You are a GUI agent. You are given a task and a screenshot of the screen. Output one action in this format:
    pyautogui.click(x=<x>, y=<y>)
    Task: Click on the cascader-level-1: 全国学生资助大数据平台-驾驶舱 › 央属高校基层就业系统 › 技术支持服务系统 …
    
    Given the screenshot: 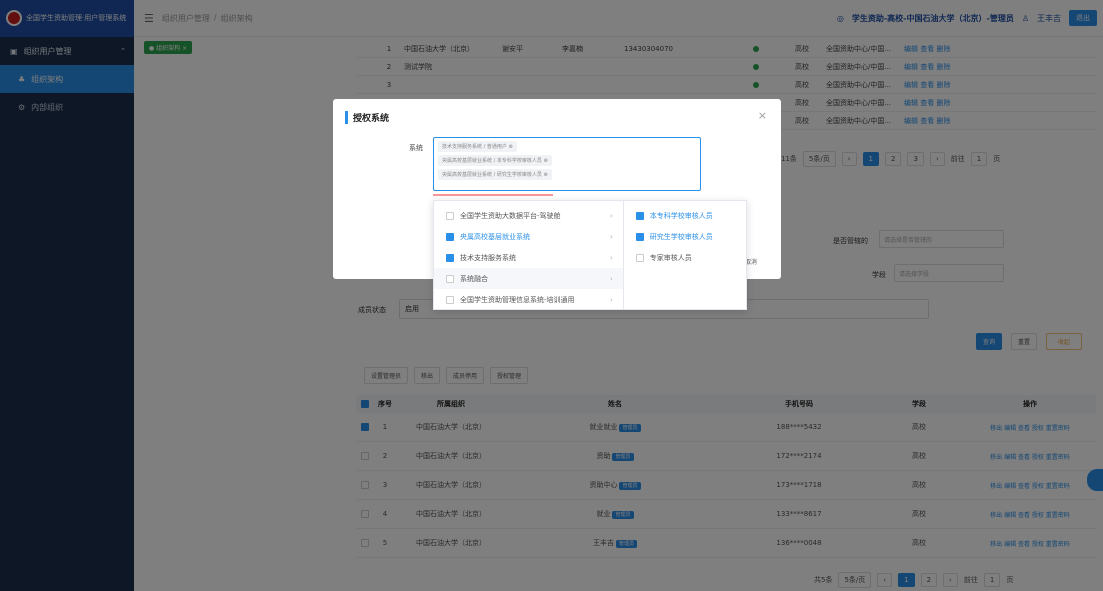 What is the action you would take?
    pyautogui.click(x=529, y=255)
    